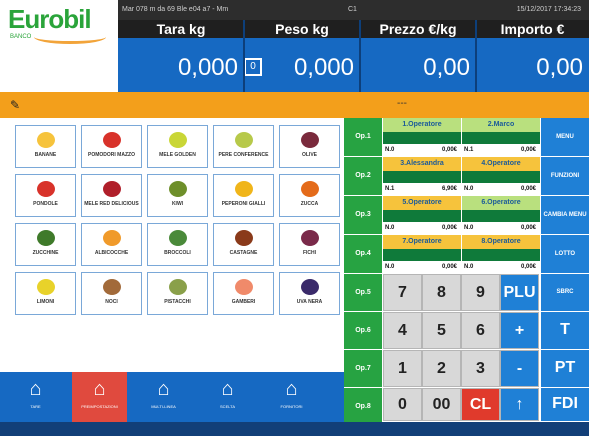  I want to click on operator-name: 4.Operatore, so click(501, 164).